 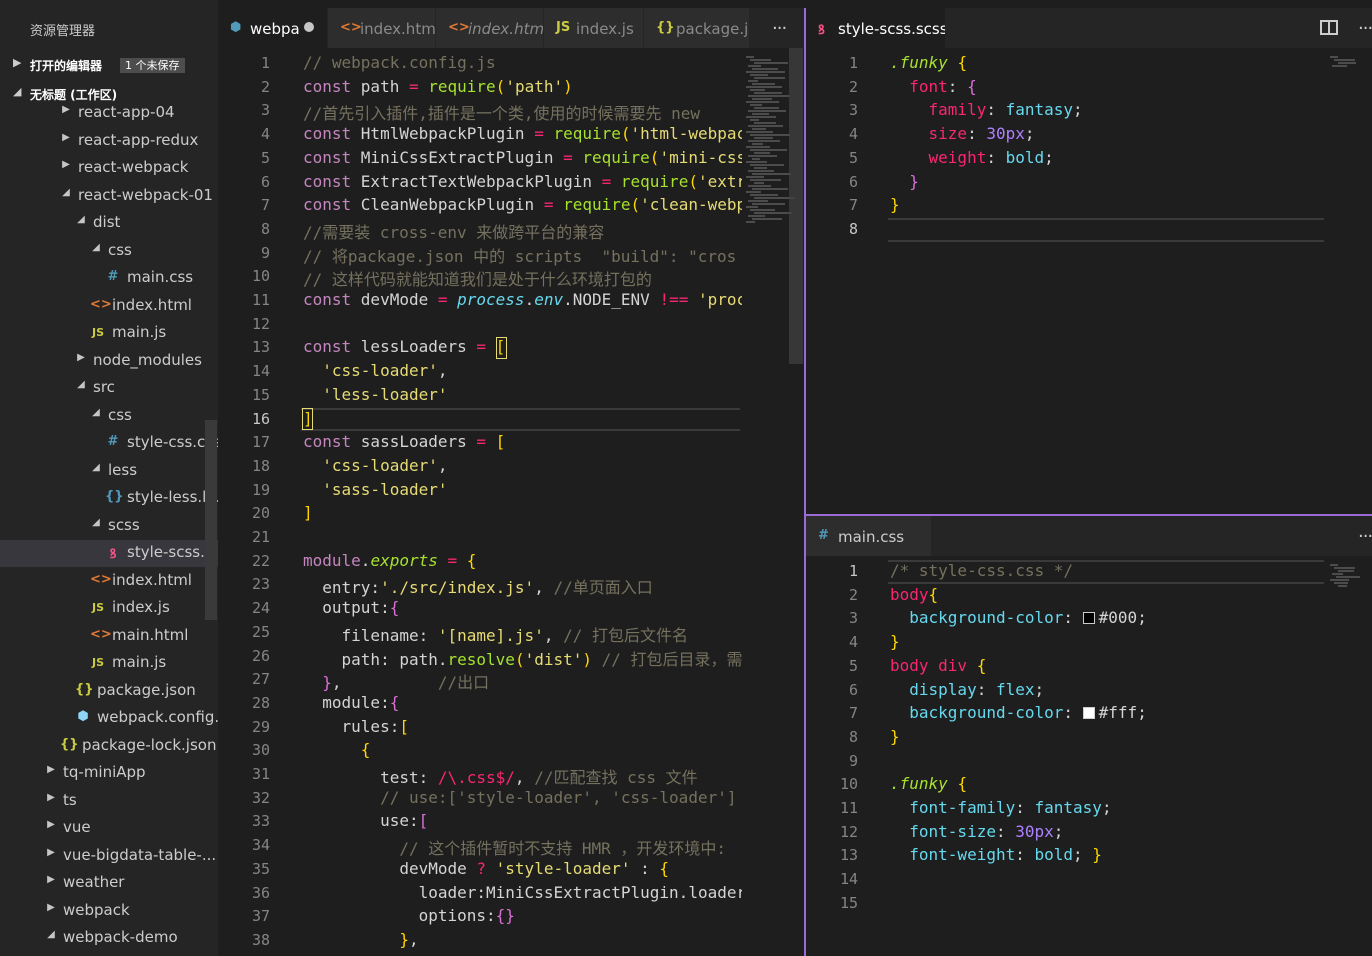 What do you see at coordinates (409, 560) in the screenshot?
I see `code-token: exports` at bounding box center [409, 560].